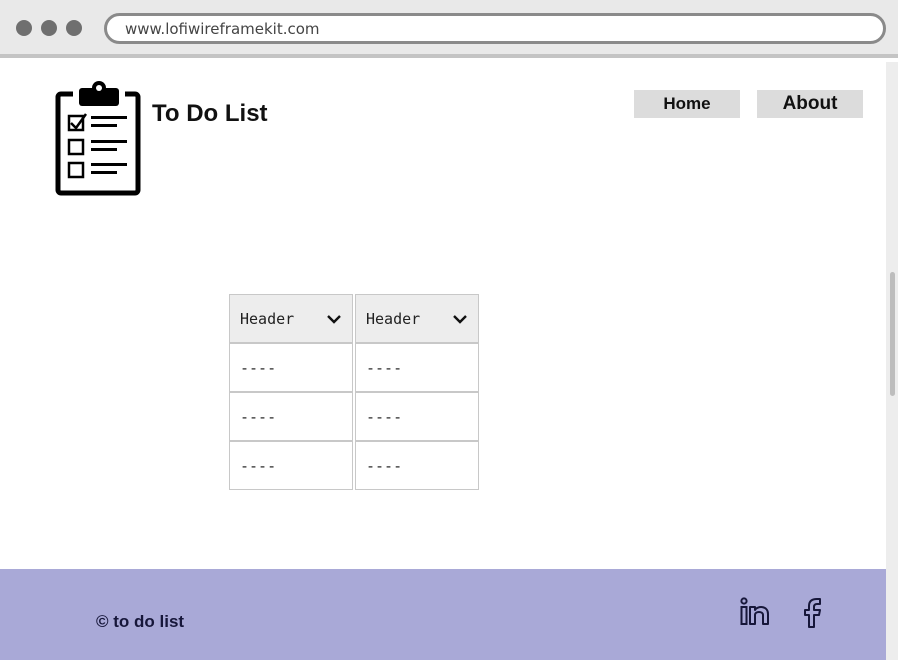  I want to click on linkedin-icon, so click(754, 613).